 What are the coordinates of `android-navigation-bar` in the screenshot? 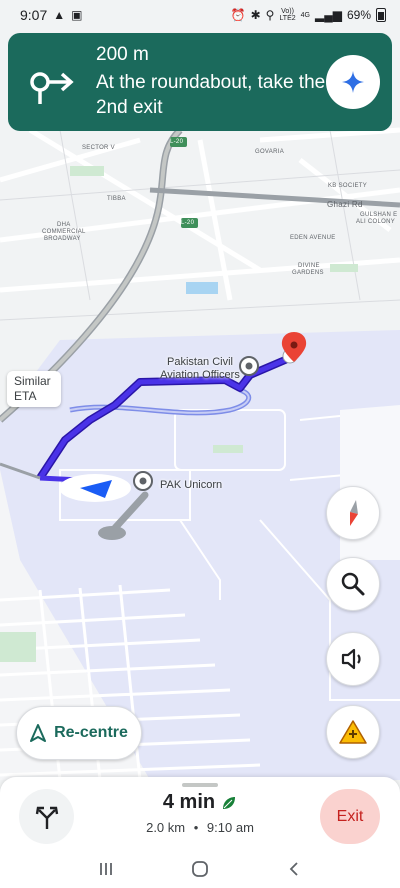 It's located at (200, 869).